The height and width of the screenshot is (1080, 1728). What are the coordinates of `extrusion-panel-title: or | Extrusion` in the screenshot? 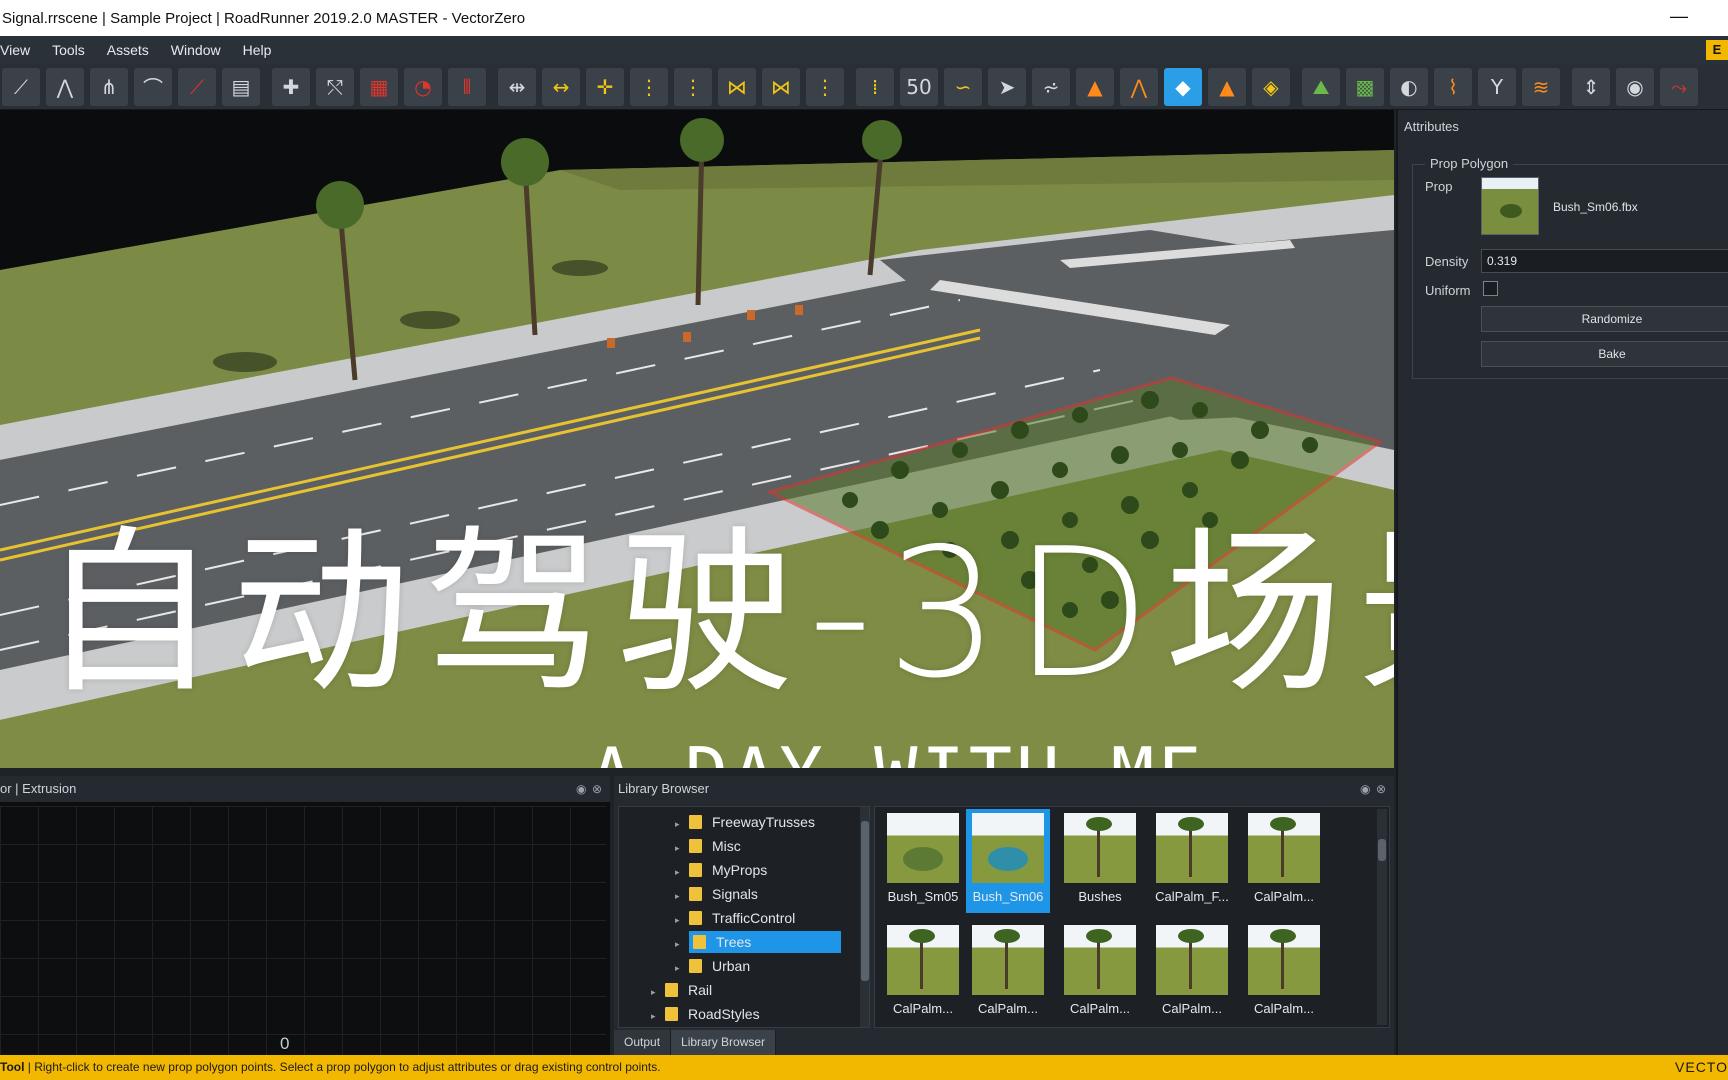 It's located at (305, 789).